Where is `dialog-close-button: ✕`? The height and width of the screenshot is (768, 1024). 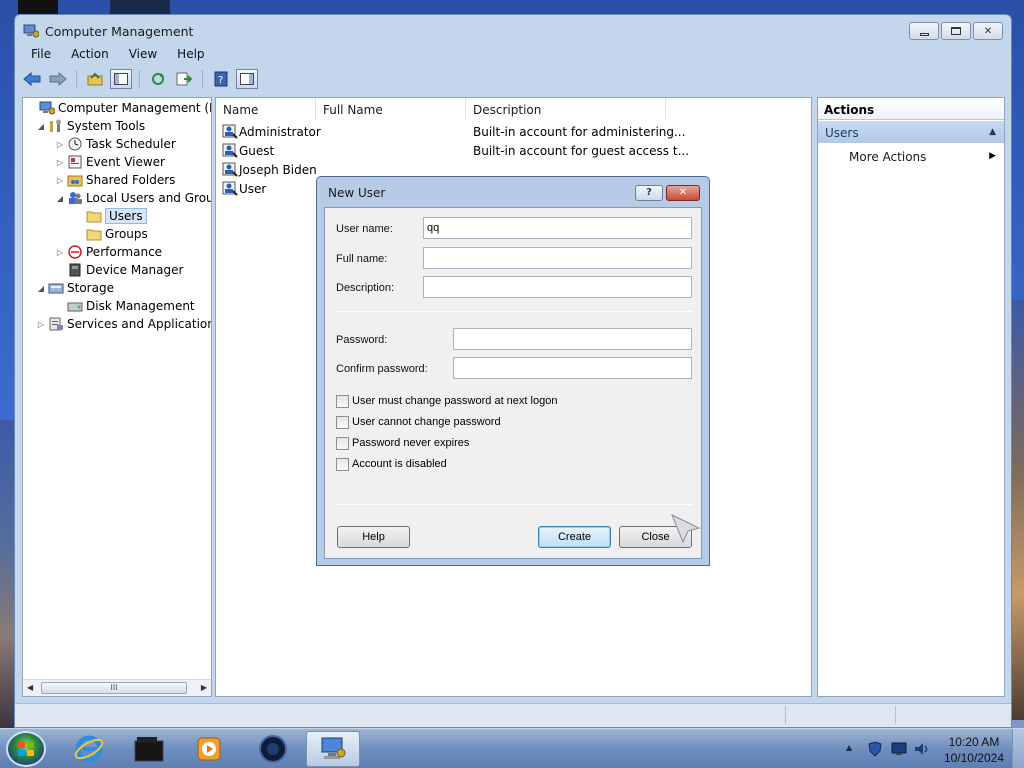
dialog-close-button: ✕ is located at coordinates (683, 193).